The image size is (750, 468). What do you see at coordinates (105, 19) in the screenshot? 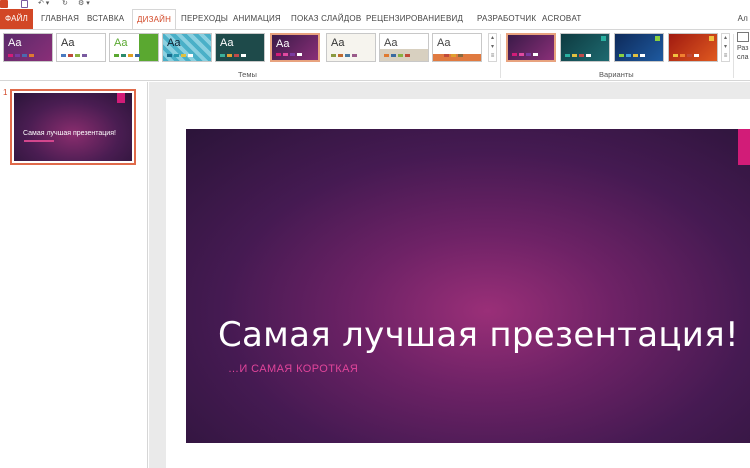
I see `tab-insert: ВСТАВКА` at bounding box center [105, 19].